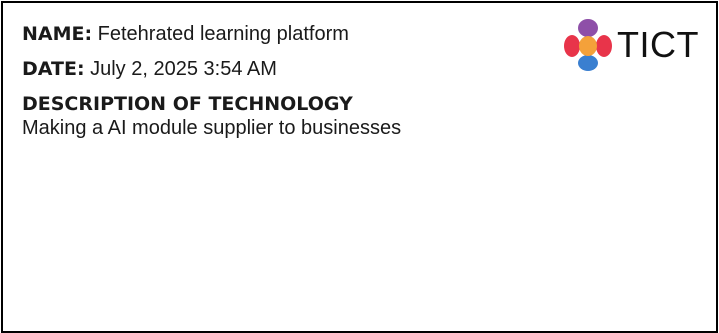  I want to click on logo-mark-icon, so click(588, 45).